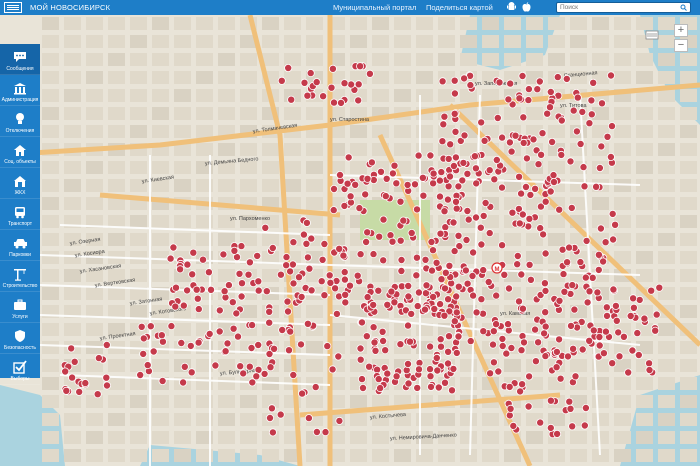 This screenshot has width=700, height=466. What do you see at coordinates (652, 34) in the screenshot?
I see `layers-icon` at bounding box center [652, 34].